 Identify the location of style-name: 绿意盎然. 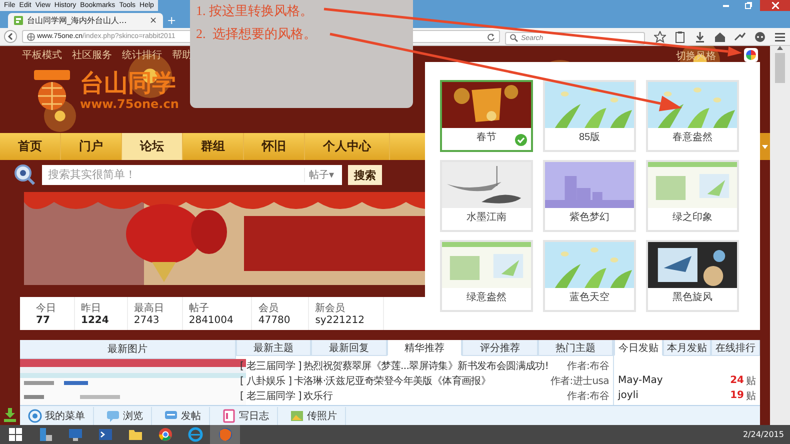
(486, 297).